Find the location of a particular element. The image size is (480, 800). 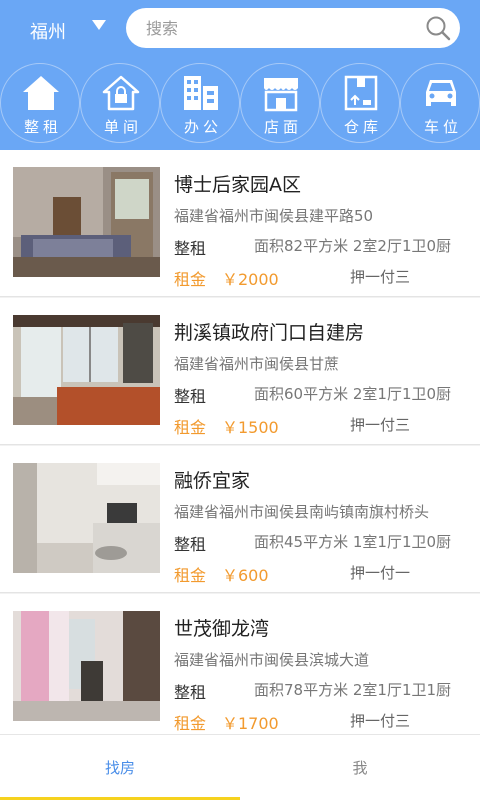

category-office: 办公 is located at coordinates (200, 103).